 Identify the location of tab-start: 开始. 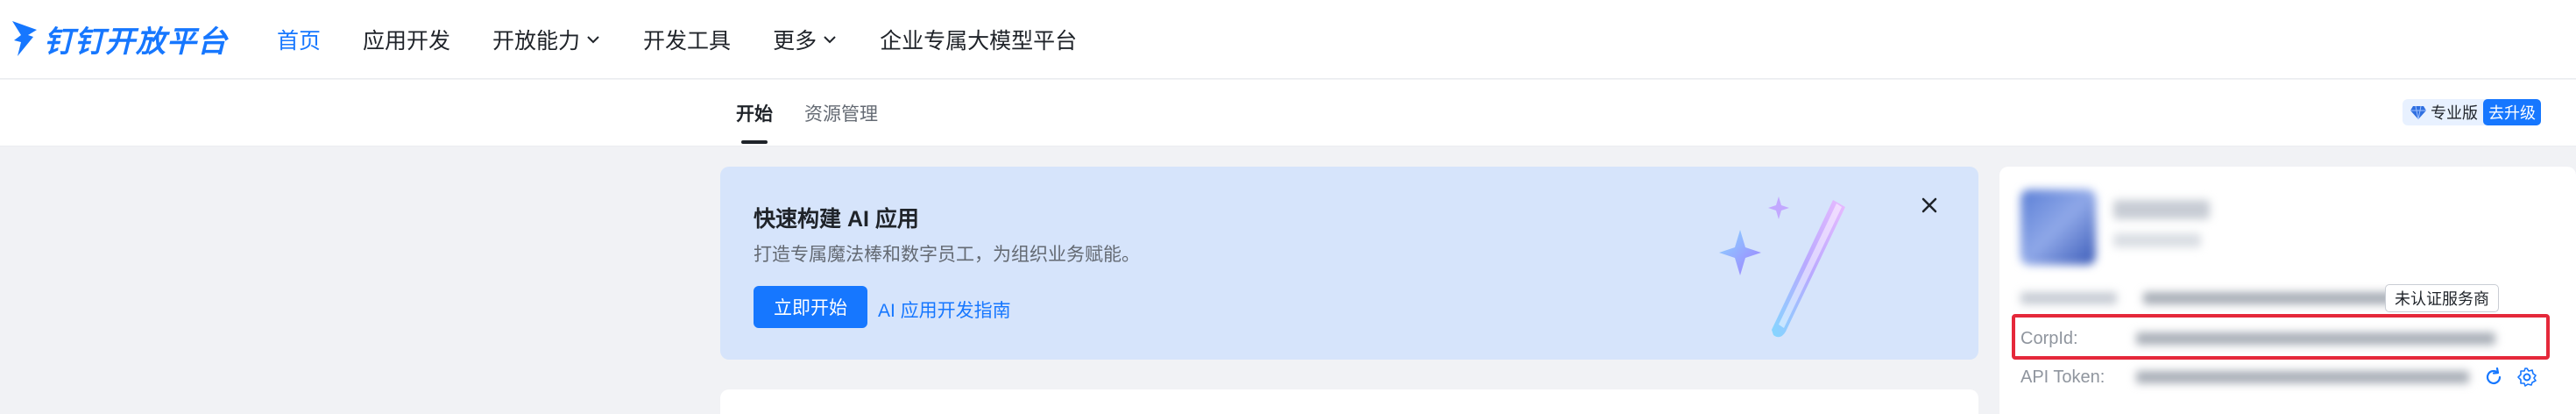
(754, 113).